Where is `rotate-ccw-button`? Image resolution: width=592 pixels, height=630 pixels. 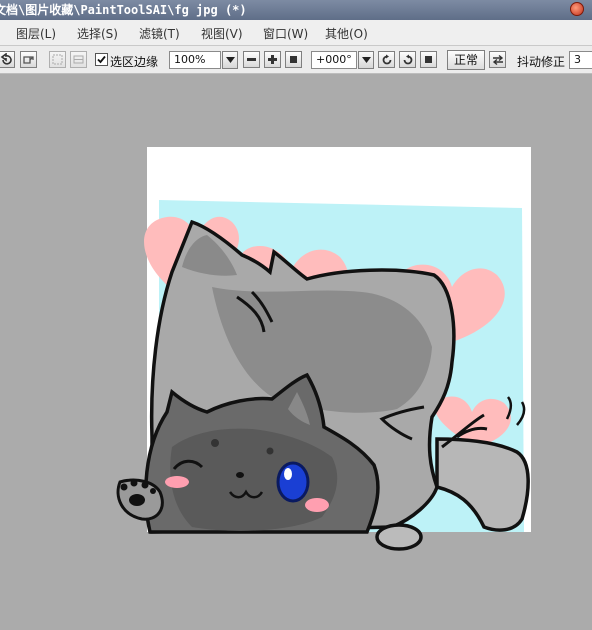
rotate-ccw-button is located at coordinates (386, 59).